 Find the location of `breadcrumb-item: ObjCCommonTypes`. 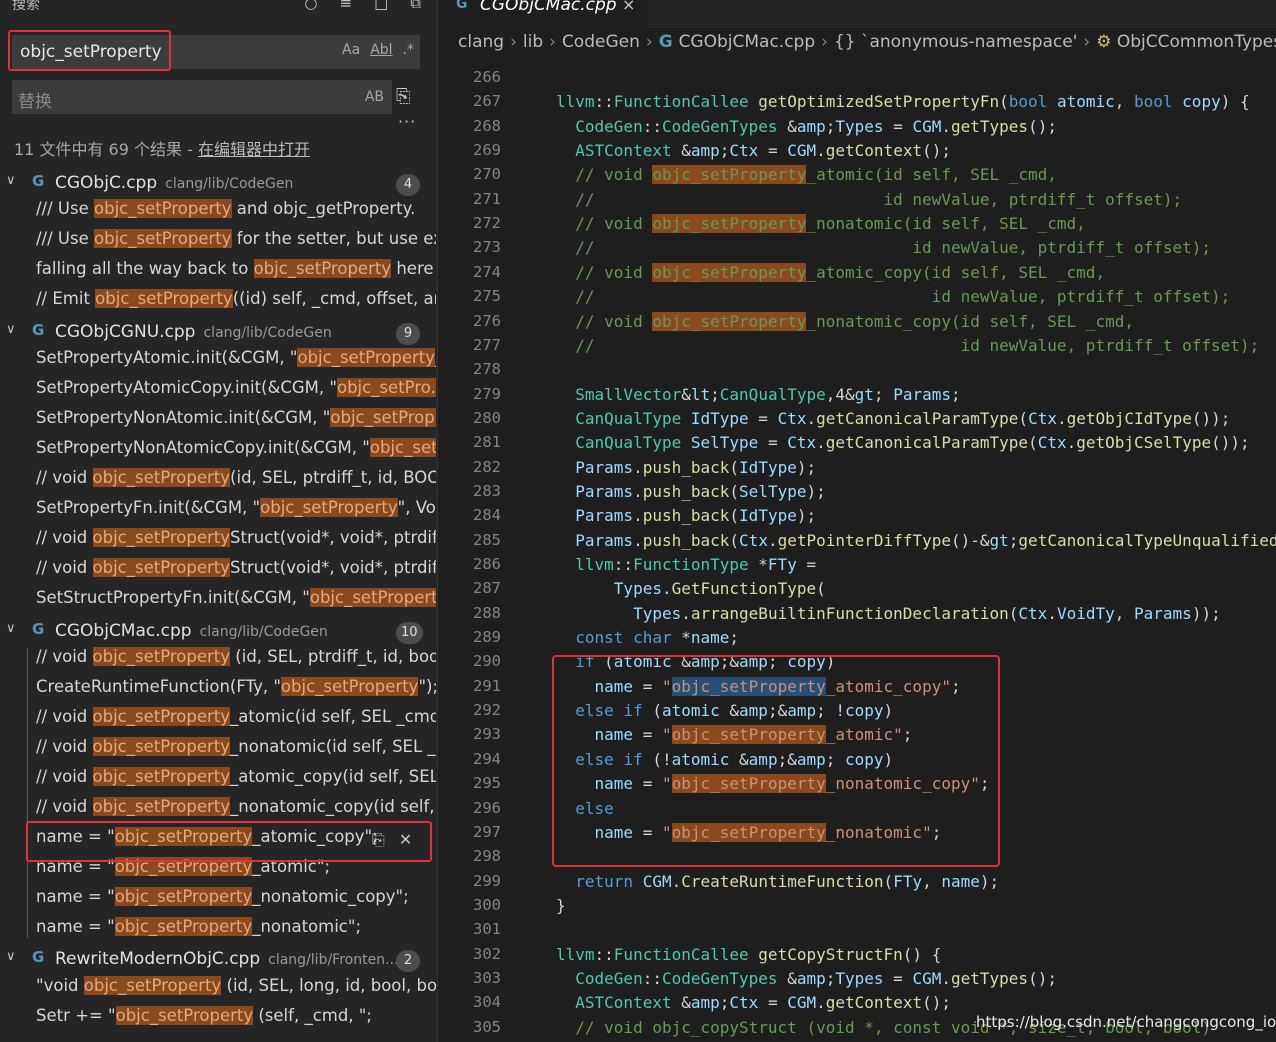

breadcrumb-item: ObjCCommonTypes is located at coordinates (1196, 42).